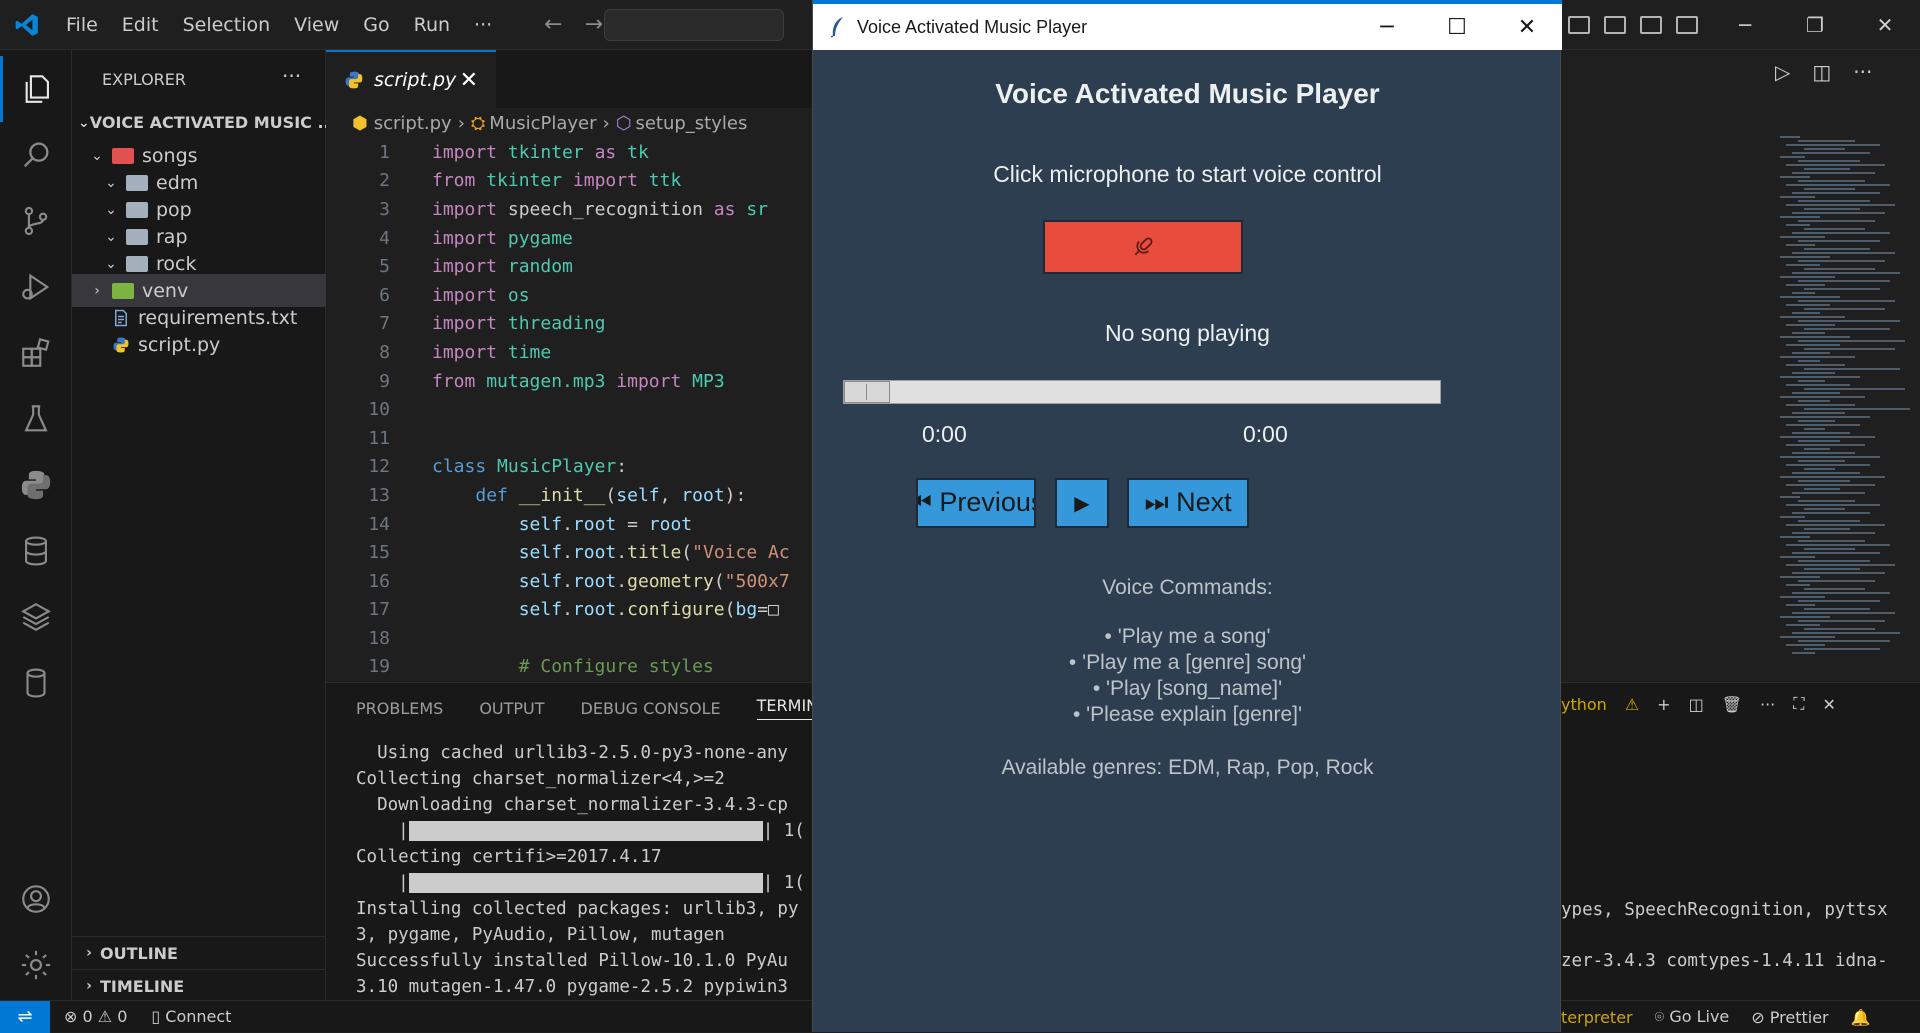 This screenshot has width=1920, height=1033. Describe the element at coordinates (1815, 25) in the screenshot. I see `restore-icon: ❐` at that location.